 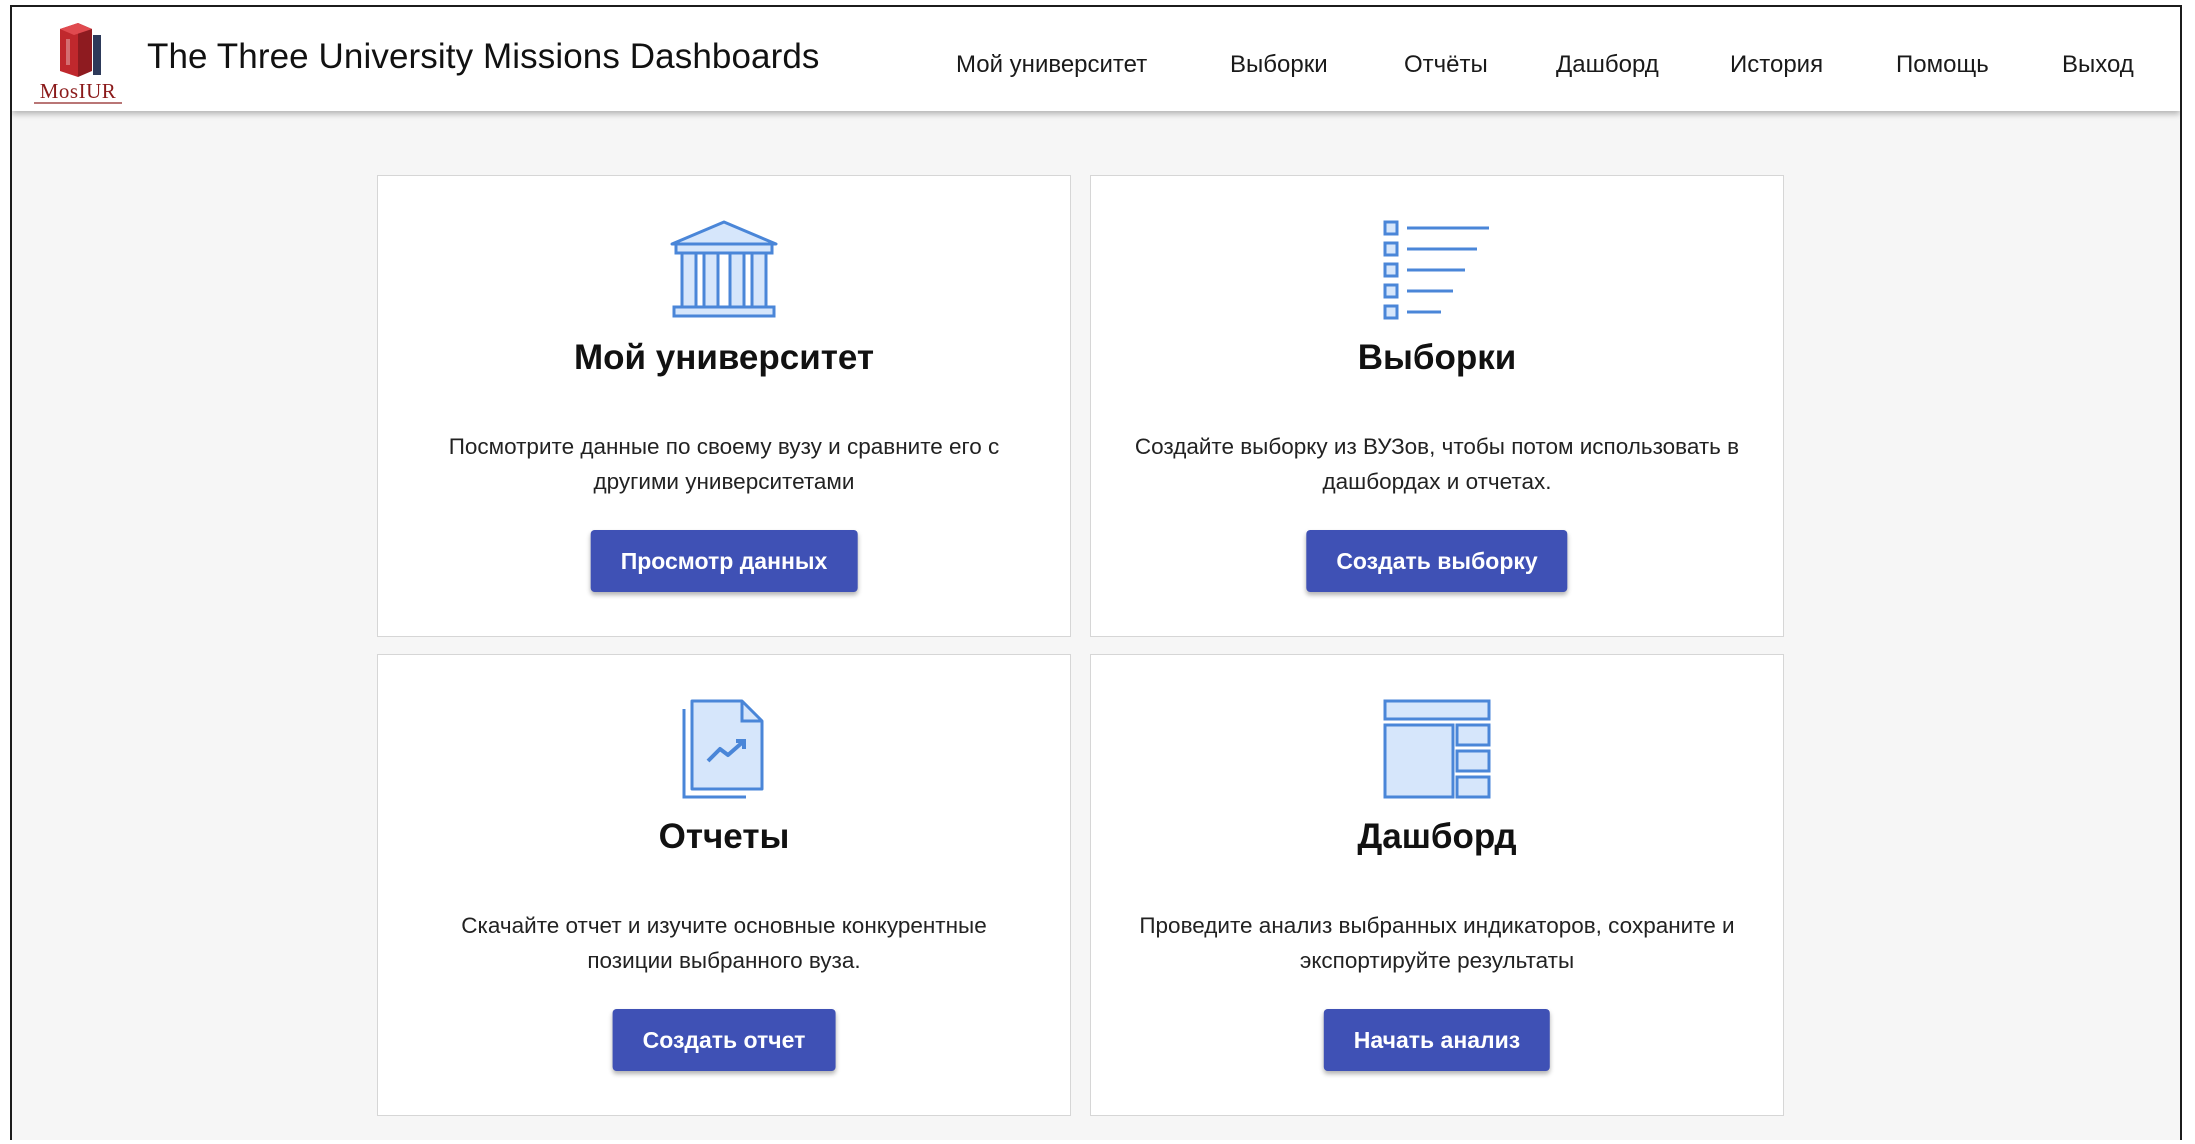 What do you see at coordinates (1776, 65) in the screenshot?
I see `nav-history: История` at bounding box center [1776, 65].